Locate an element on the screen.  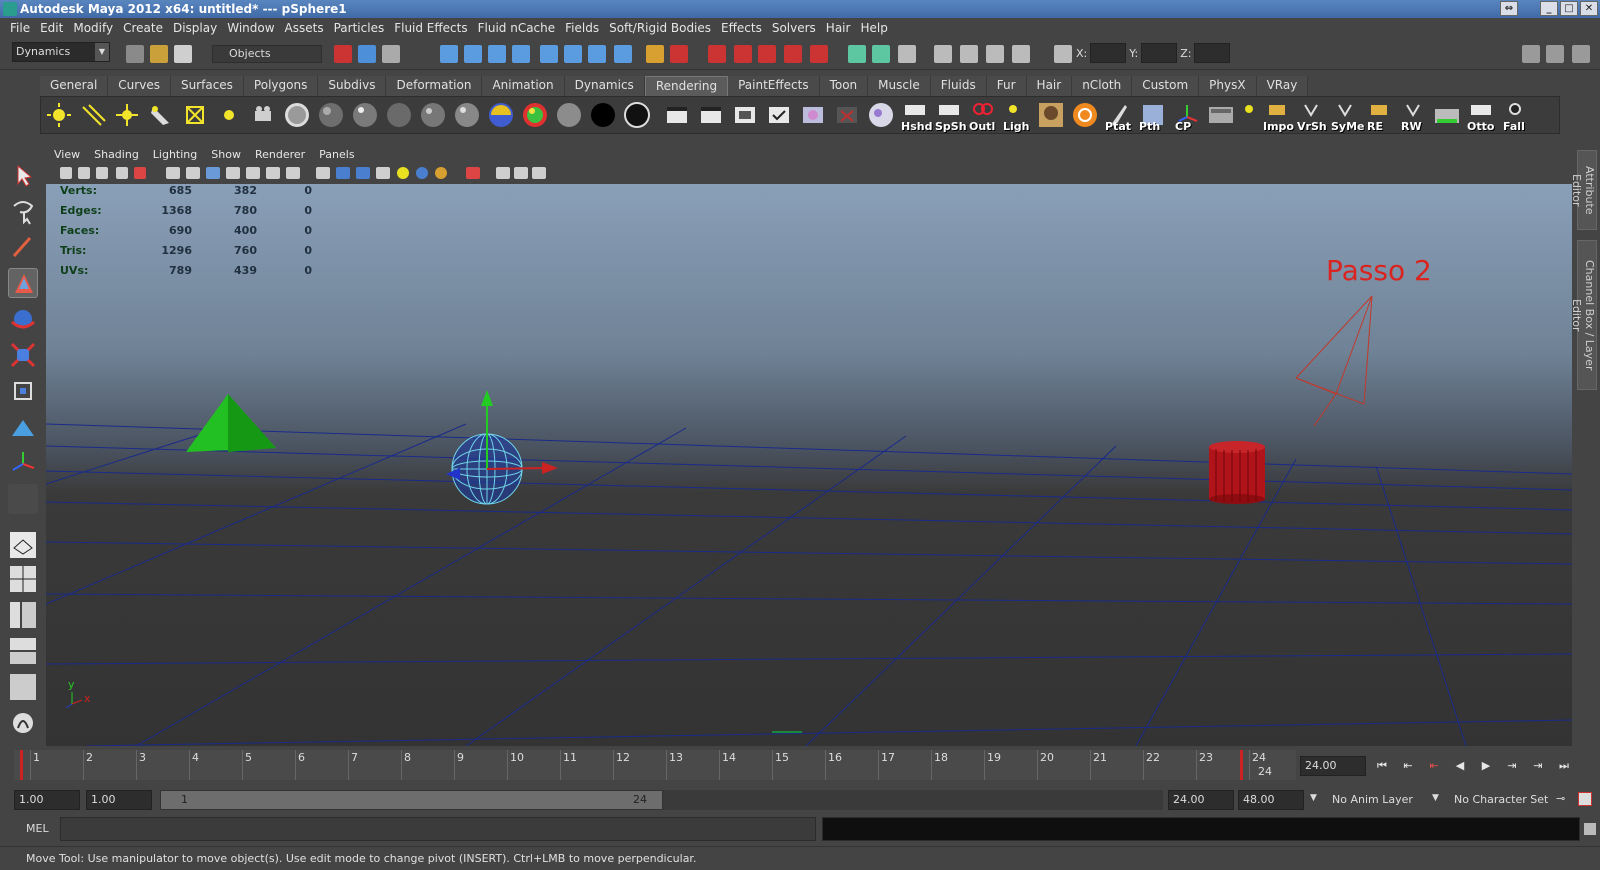
play-forward-icon: ▶ is located at coordinates (1486, 766).